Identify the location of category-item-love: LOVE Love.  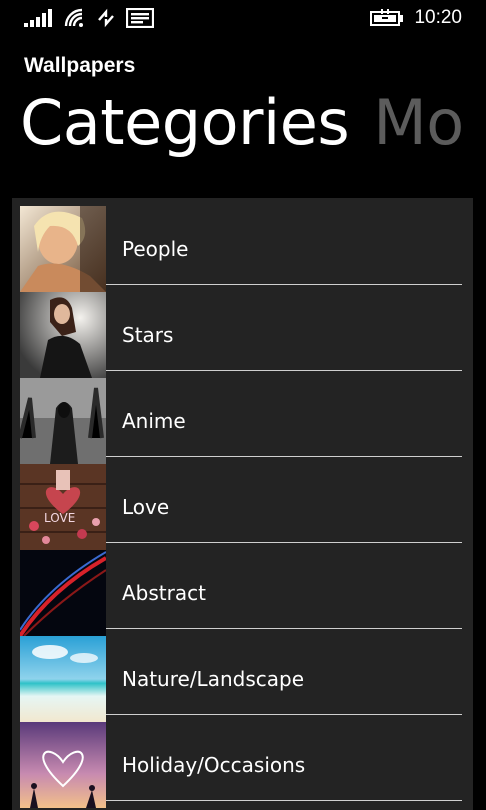
(241, 503).